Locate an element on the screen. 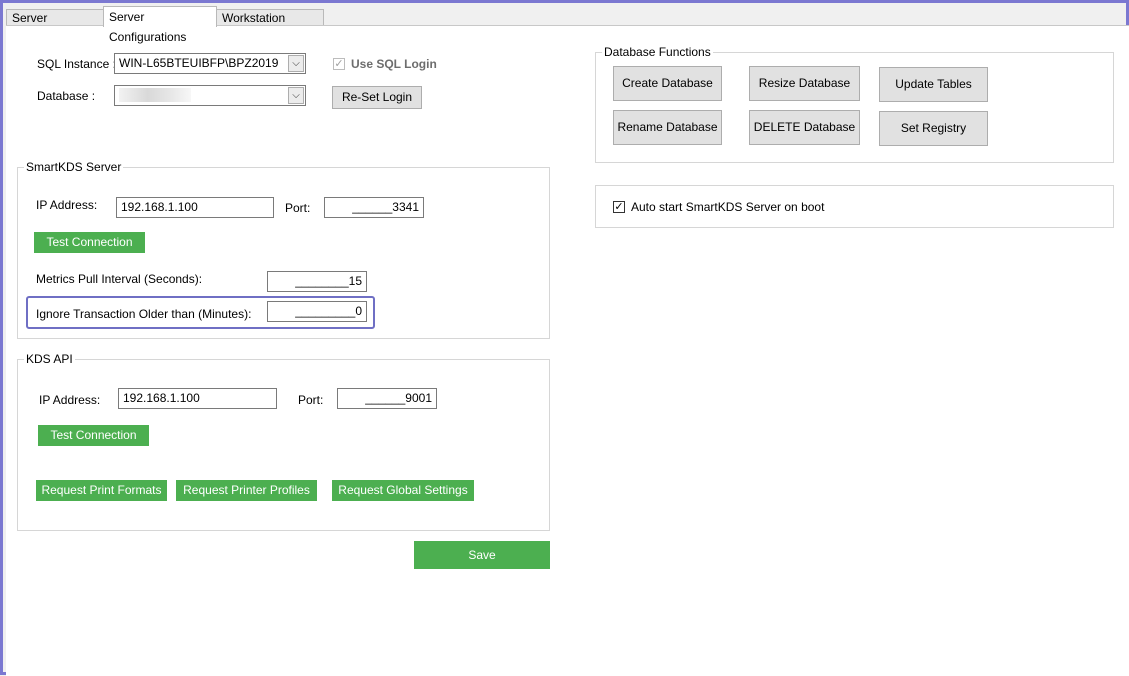 The image size is (1129, 676). request-print-formats-button: Request Print Formats is located at coordinates (101, 490).